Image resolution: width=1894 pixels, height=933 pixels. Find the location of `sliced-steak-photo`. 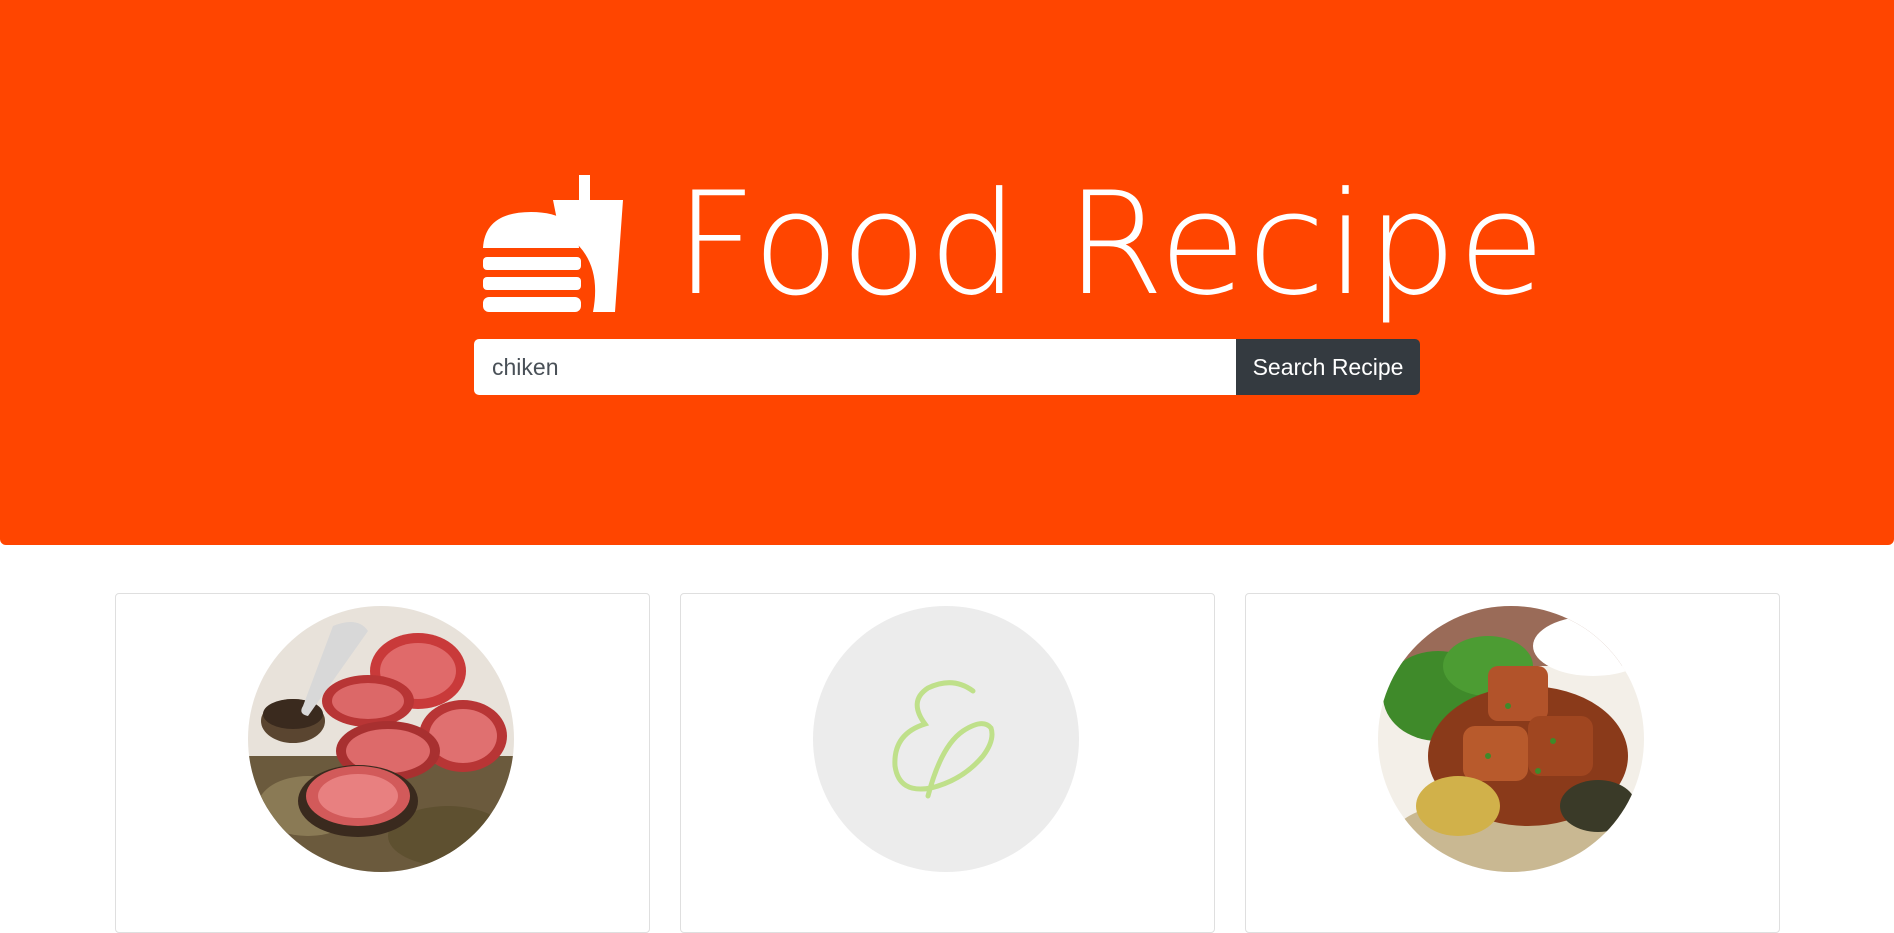

sliced-steak-photo is located at coordinates (381, 739).